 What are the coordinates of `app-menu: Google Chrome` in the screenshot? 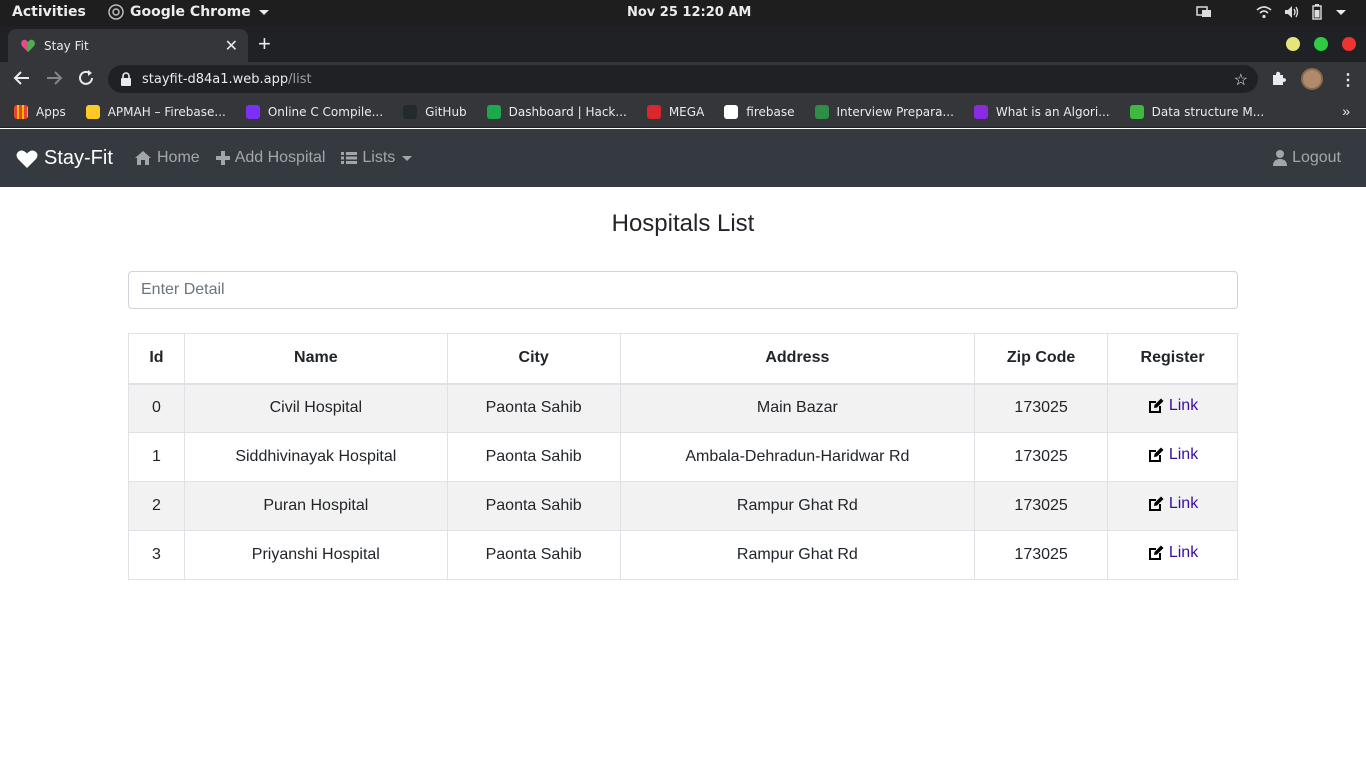 It's located at (188, 12).